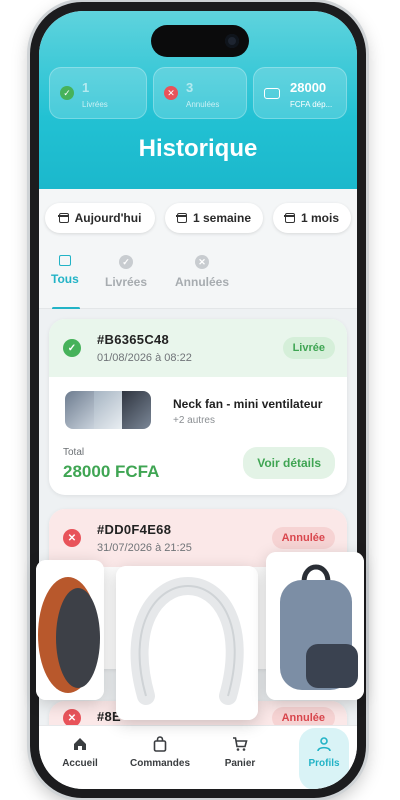 The height and width of the screenshot is (800, 400). Describe the element at coordinates (160, 744) in the screenshot. I see `bag-icon` at that location.